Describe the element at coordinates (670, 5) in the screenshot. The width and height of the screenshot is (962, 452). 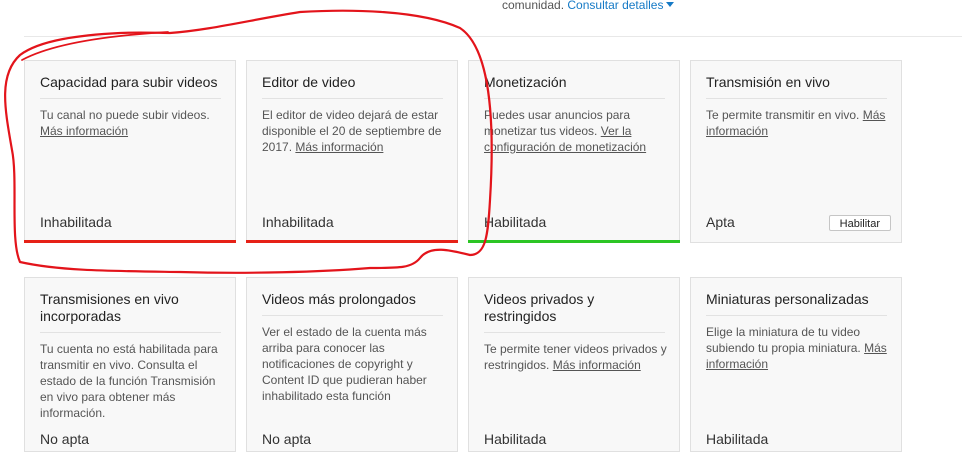
I see `caret-down-icon` at that location.